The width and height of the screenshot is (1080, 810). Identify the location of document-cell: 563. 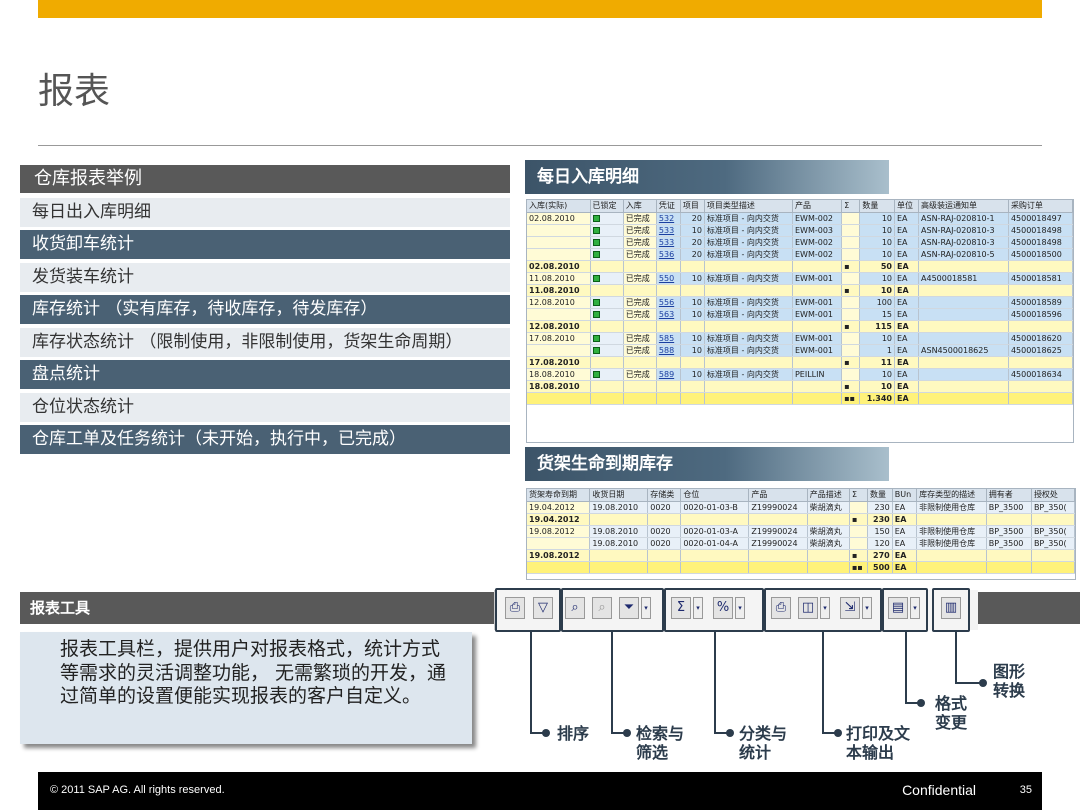
(668, 314).